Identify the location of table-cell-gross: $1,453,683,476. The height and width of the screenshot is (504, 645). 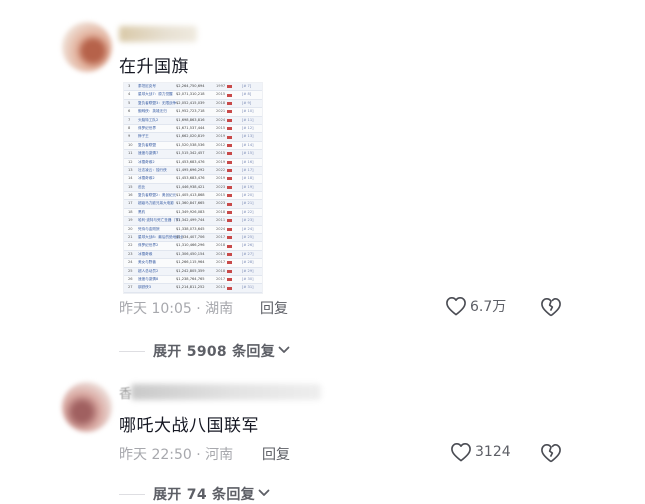
(190, 178).